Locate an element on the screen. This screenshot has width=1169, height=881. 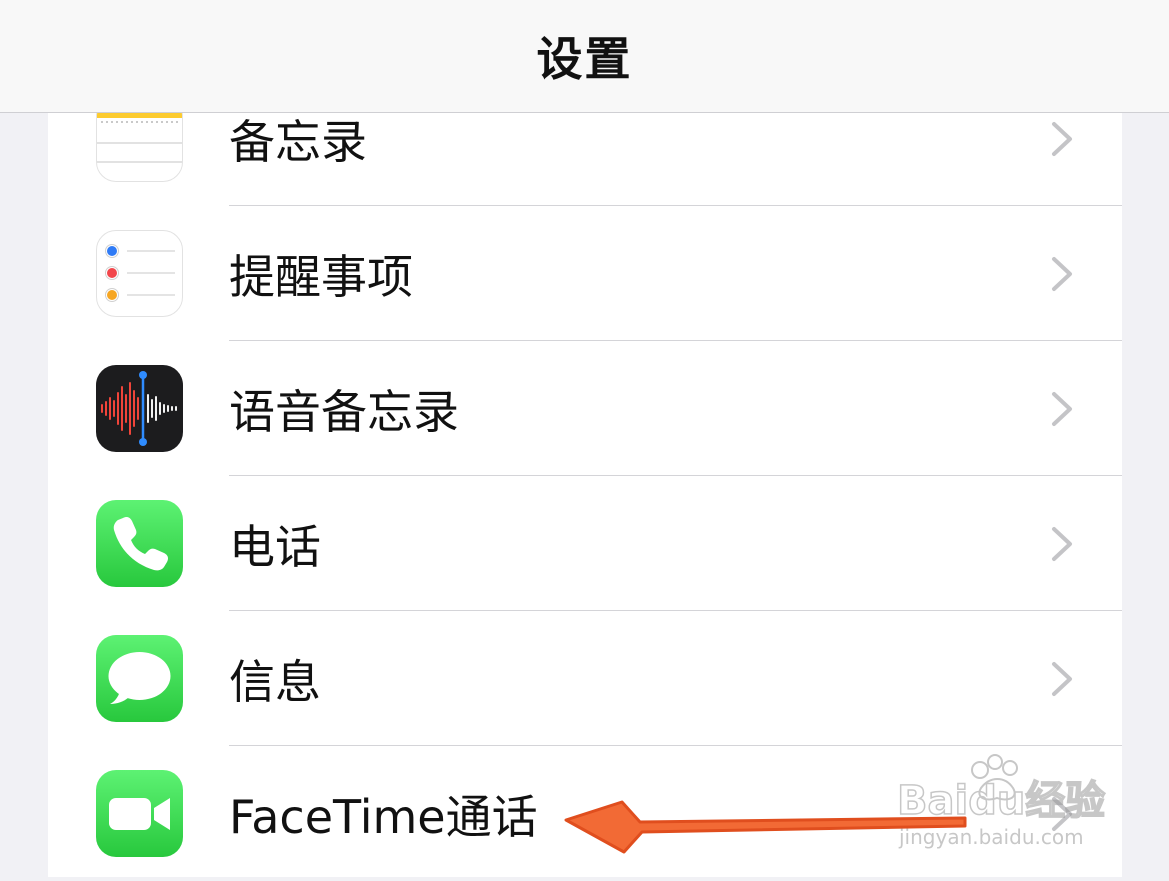
page-title: 设置 is located at coordinates (584, 59).